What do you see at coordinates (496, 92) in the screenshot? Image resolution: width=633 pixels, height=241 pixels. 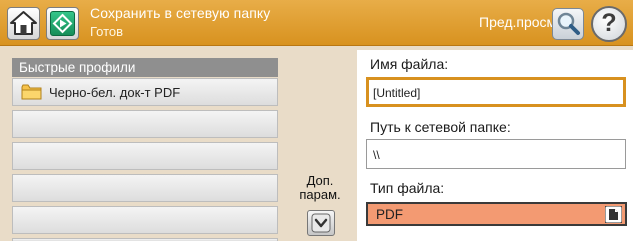 I see `file-name-field: [Untitled]` at bounding box center [496, 92].